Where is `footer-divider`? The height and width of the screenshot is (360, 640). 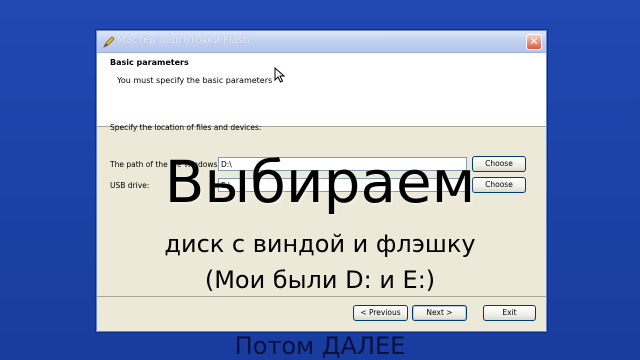 footer-divider is located at coordinates (321, 296).